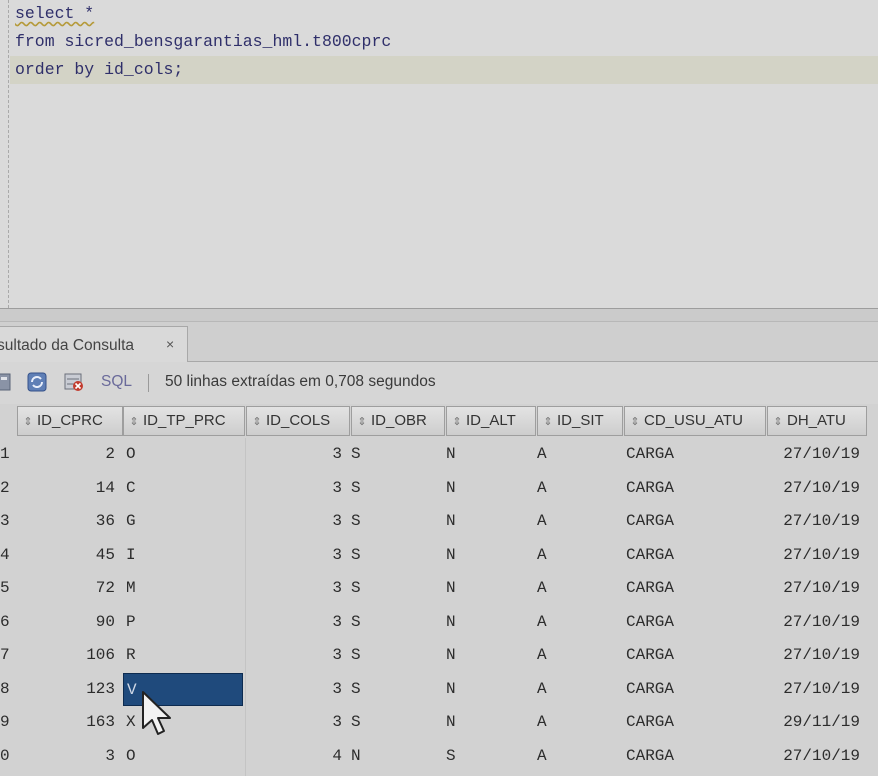 The width and height of the screenshot is (878, 776). What do you see at coordinates (69, 722) in the screenshot?
I see `grid-cell: 163` at bounding box center [69, 722].